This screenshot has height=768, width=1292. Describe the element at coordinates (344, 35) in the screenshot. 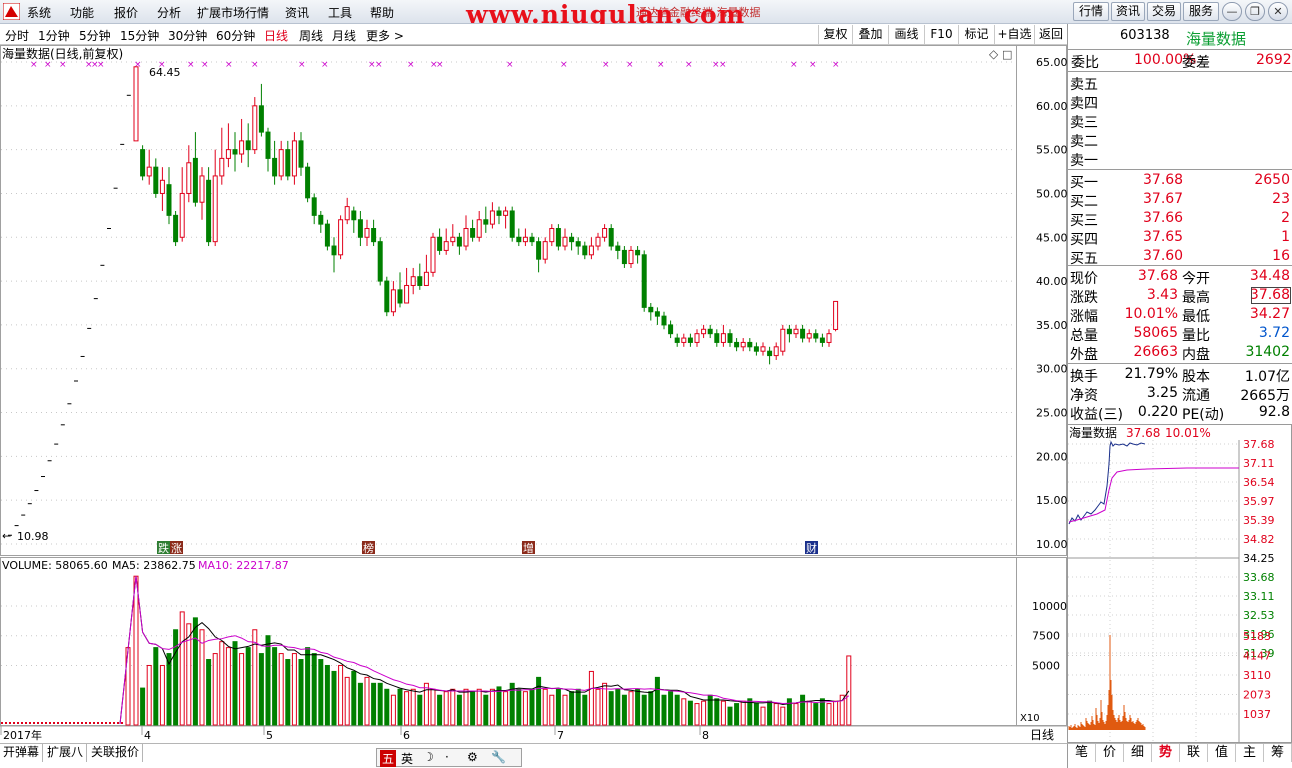

I see `period-monthly: 月线` at that location.